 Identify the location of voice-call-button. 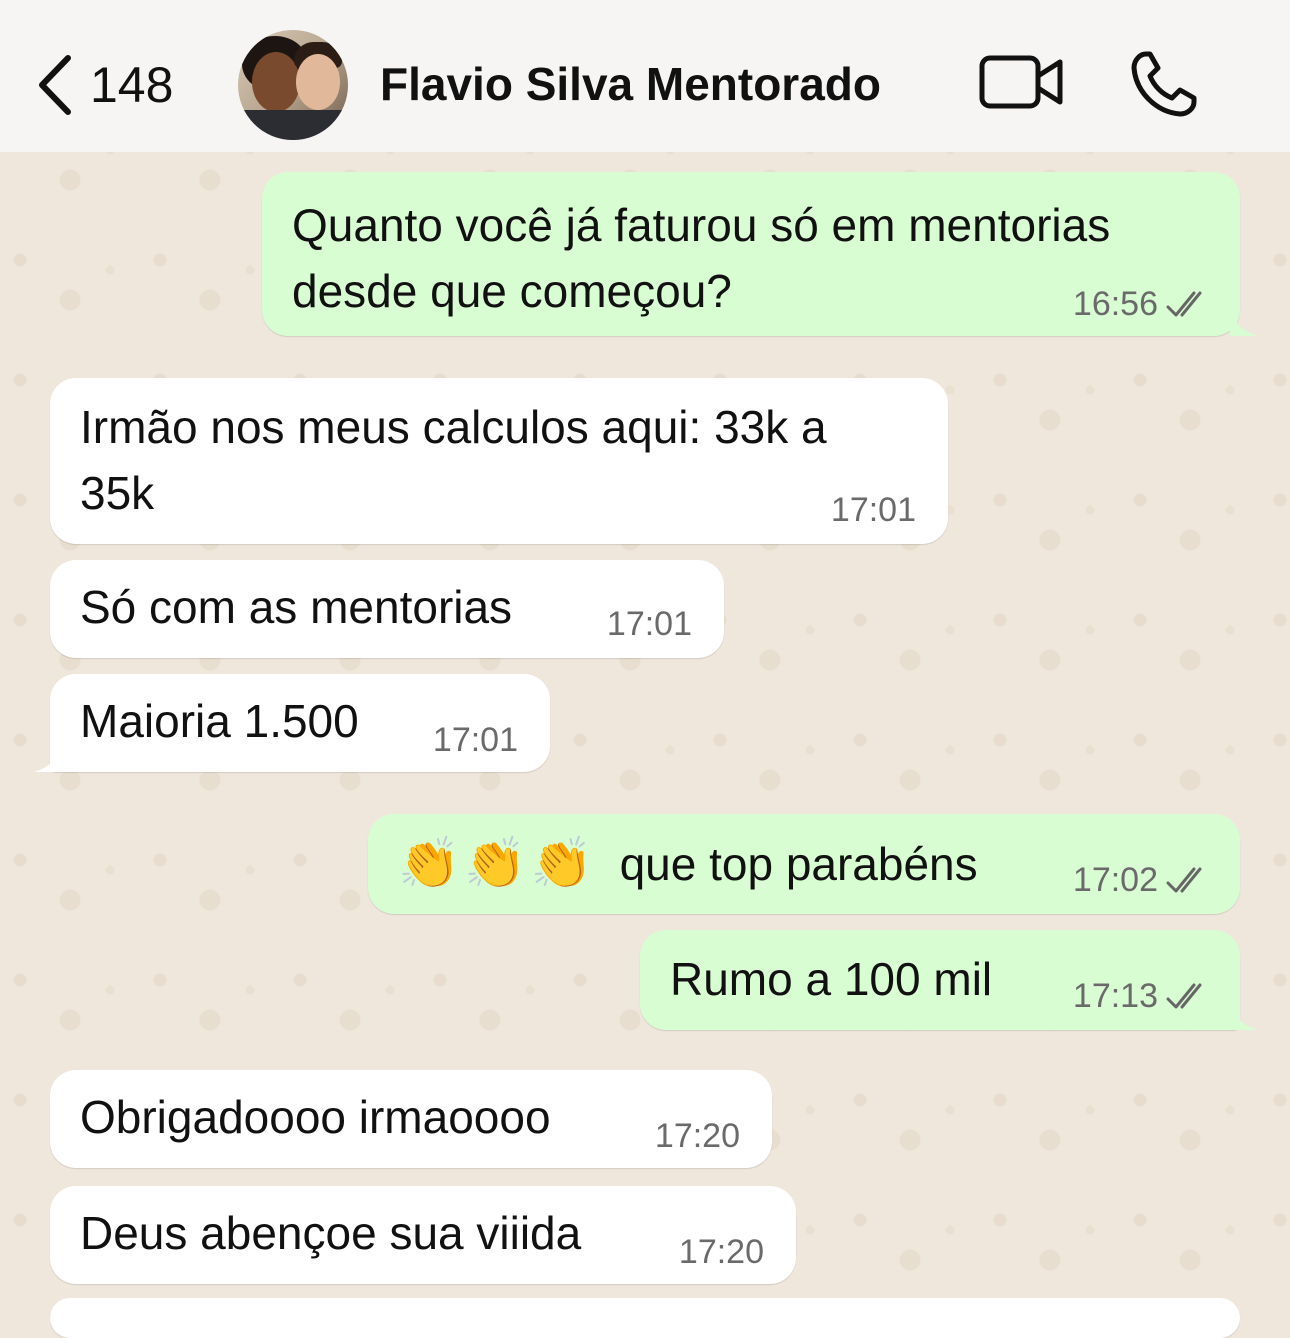
(1164, 84).